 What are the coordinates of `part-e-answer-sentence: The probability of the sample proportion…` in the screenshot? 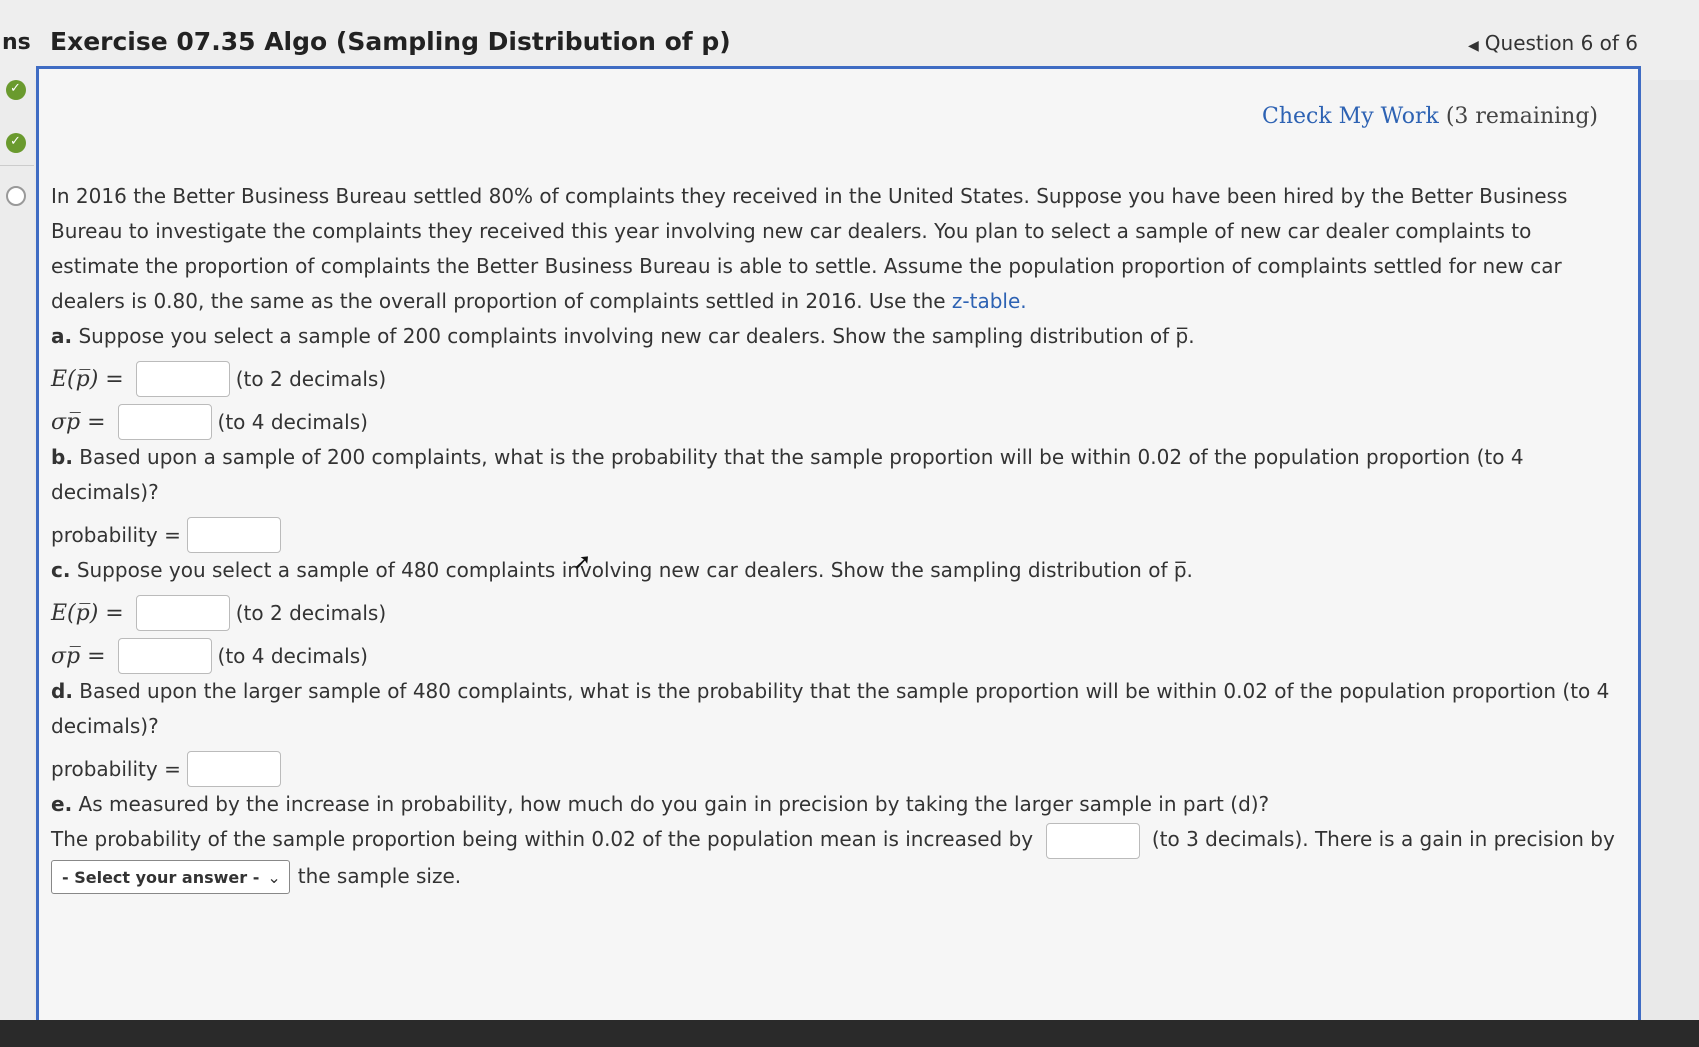 It's located at (836, 858).